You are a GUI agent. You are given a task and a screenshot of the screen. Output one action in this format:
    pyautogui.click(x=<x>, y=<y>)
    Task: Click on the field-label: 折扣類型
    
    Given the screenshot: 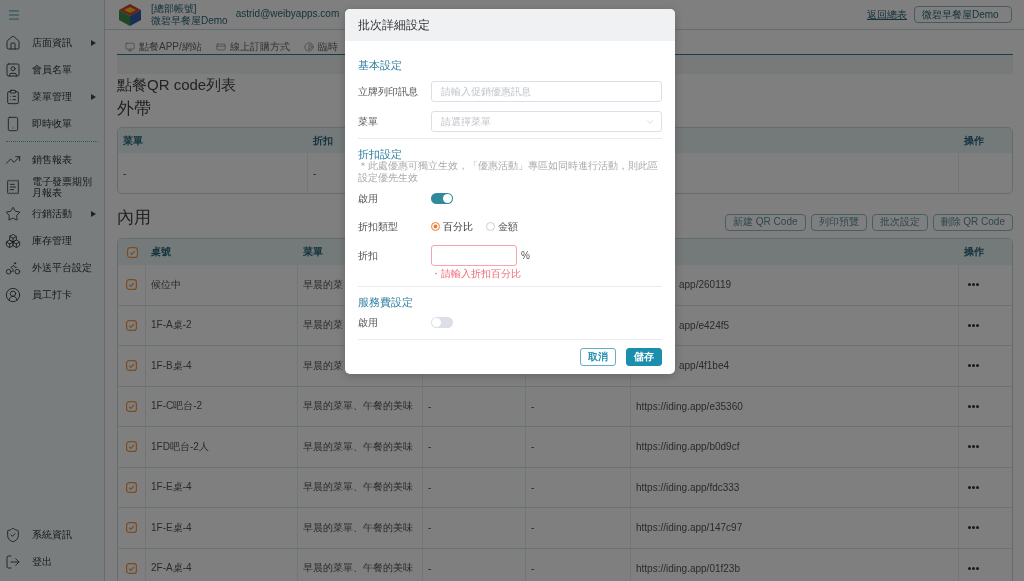 What is the action you would take?
    pyautogui.click(x=378, y=226)
    